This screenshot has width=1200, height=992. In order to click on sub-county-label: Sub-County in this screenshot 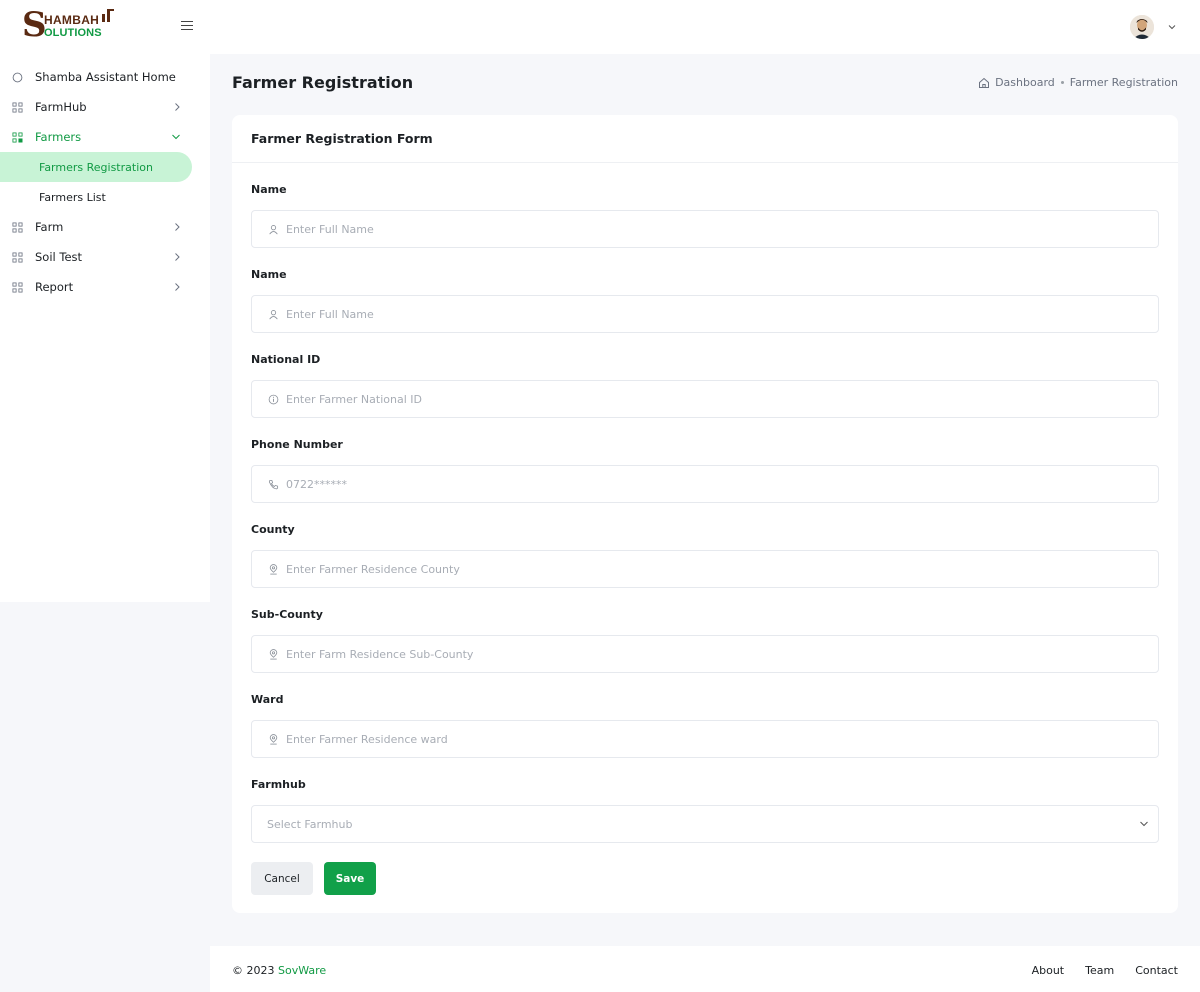, I will do `click(287, 614)`.